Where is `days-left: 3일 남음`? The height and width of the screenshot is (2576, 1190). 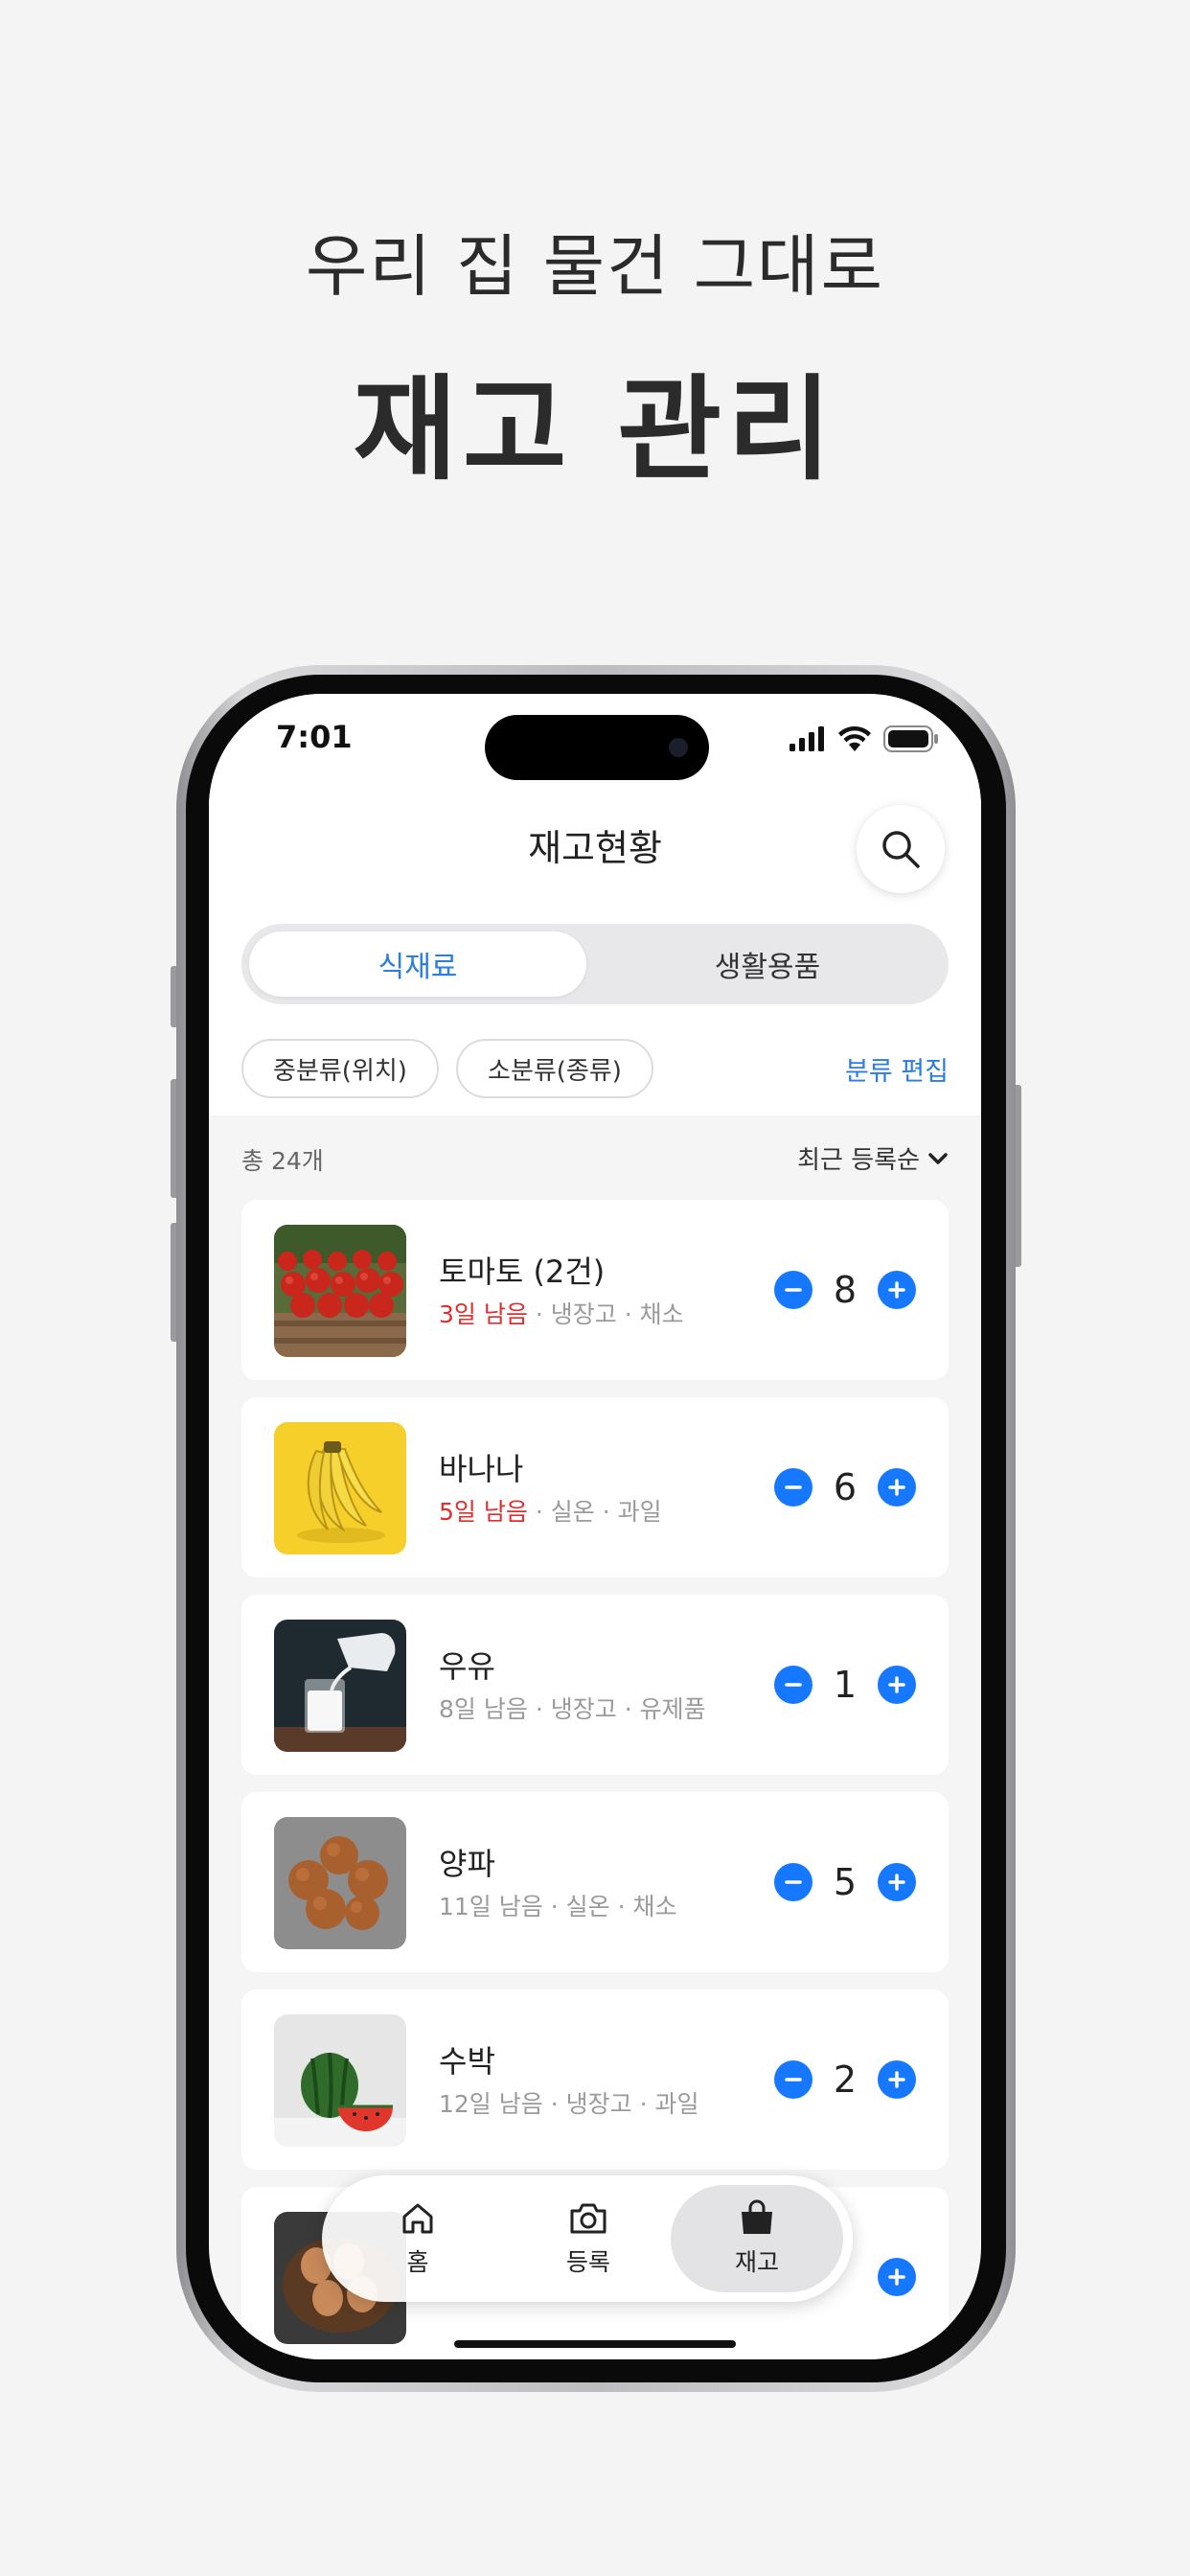
days-left: 3일 남음 is located at coordinates (484, 1314).